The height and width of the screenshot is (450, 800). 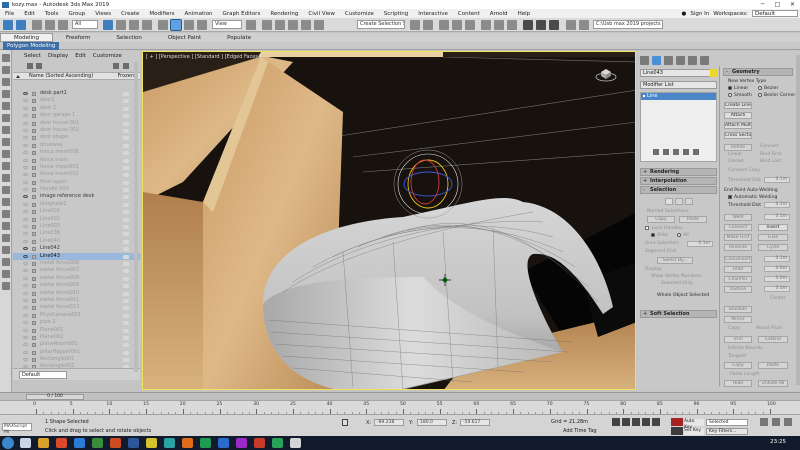 I want to click on scene-object-row: fence mesh002, so click(x=76, y=174).